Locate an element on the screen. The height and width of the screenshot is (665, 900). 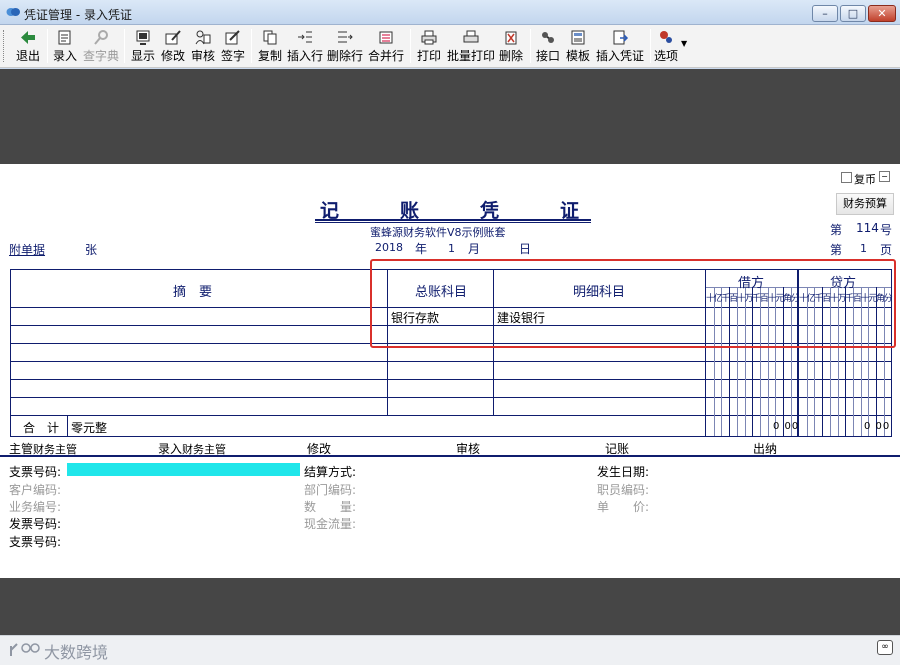
display-icon is located at coordinates (143, 37).